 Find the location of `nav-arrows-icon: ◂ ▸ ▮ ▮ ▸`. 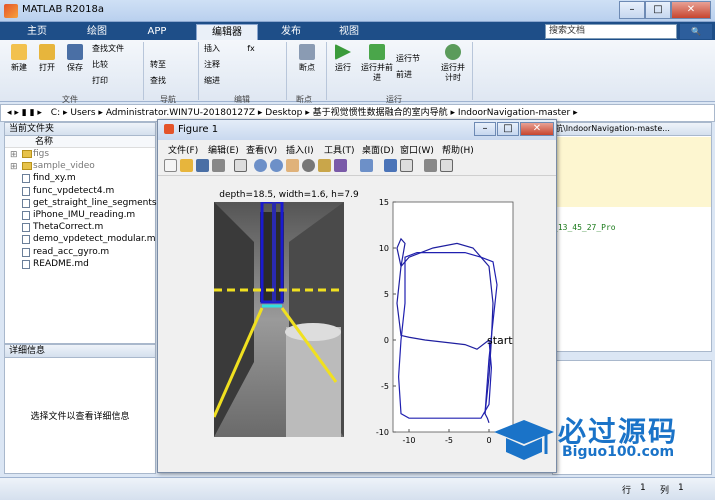

nav-arrows-icon: ◂ ▸ ▮ ▮ ▸ is located at coordinates (24, 113).